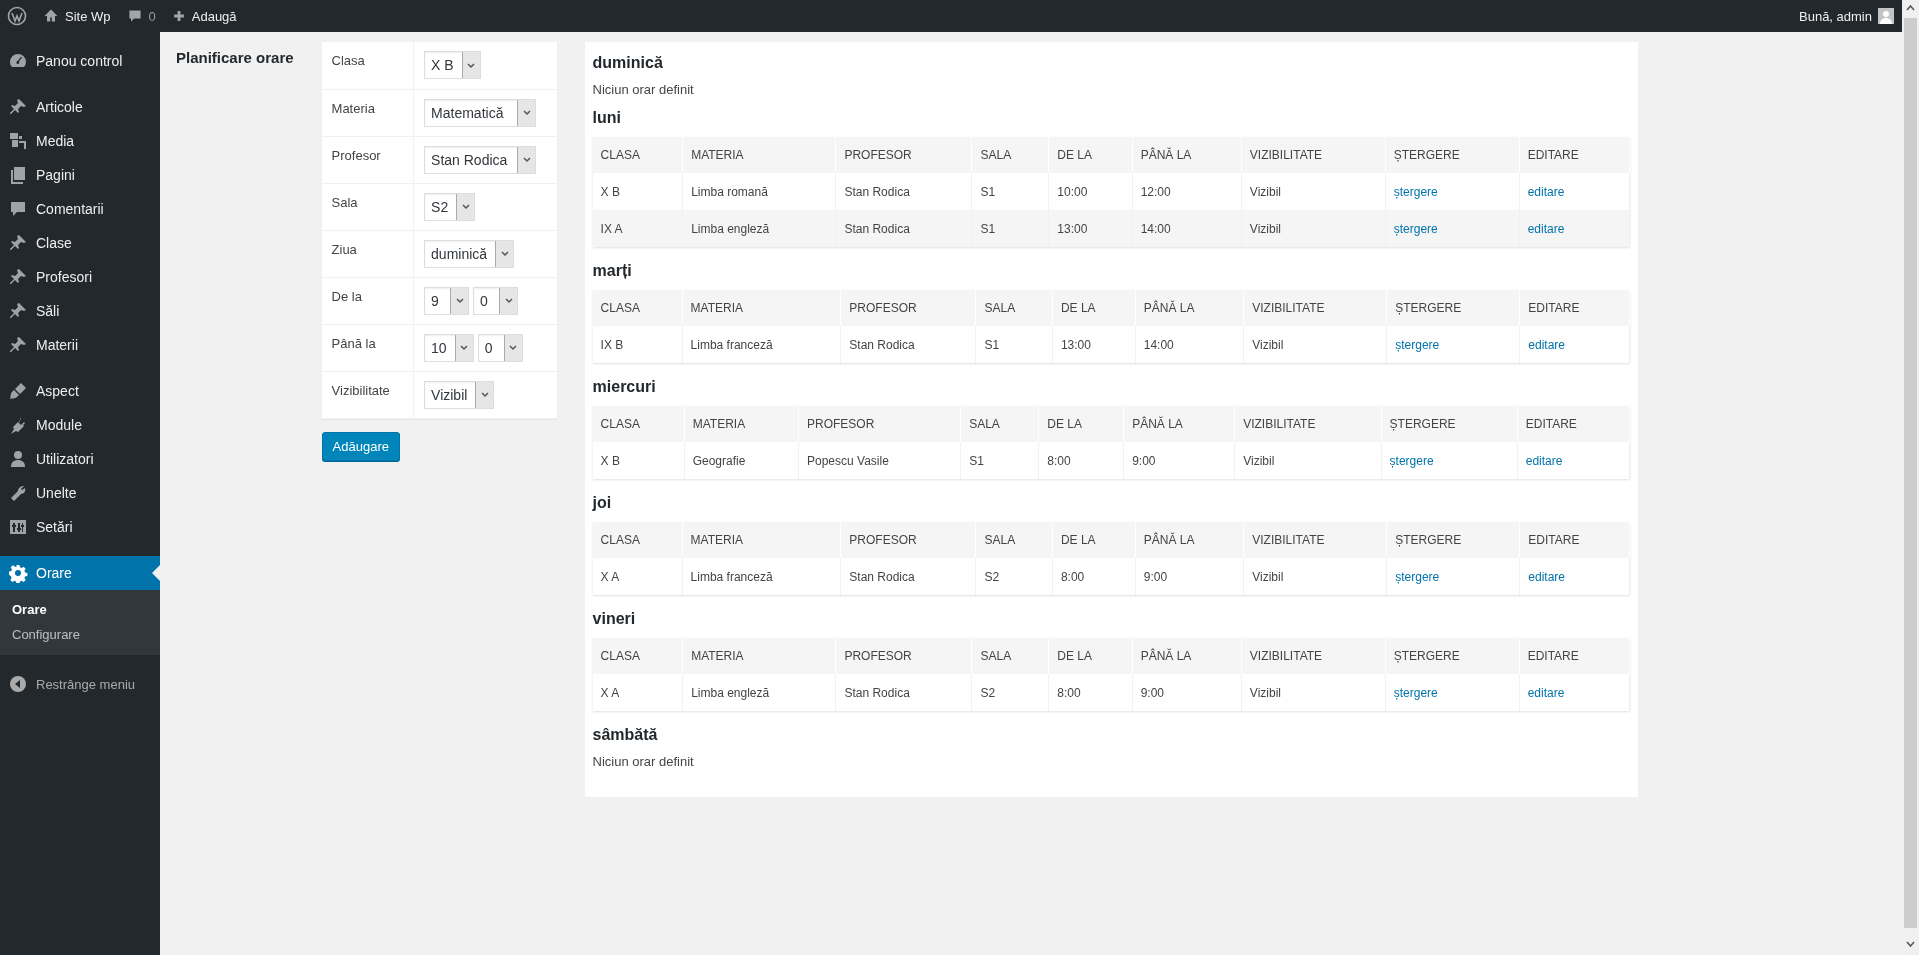 Image resolution: width=1919 pixels, height=955 pixels. Describe the element at coordinates (903, 656) in the screenshot. I see `column-header: PROFESOR` at that location.